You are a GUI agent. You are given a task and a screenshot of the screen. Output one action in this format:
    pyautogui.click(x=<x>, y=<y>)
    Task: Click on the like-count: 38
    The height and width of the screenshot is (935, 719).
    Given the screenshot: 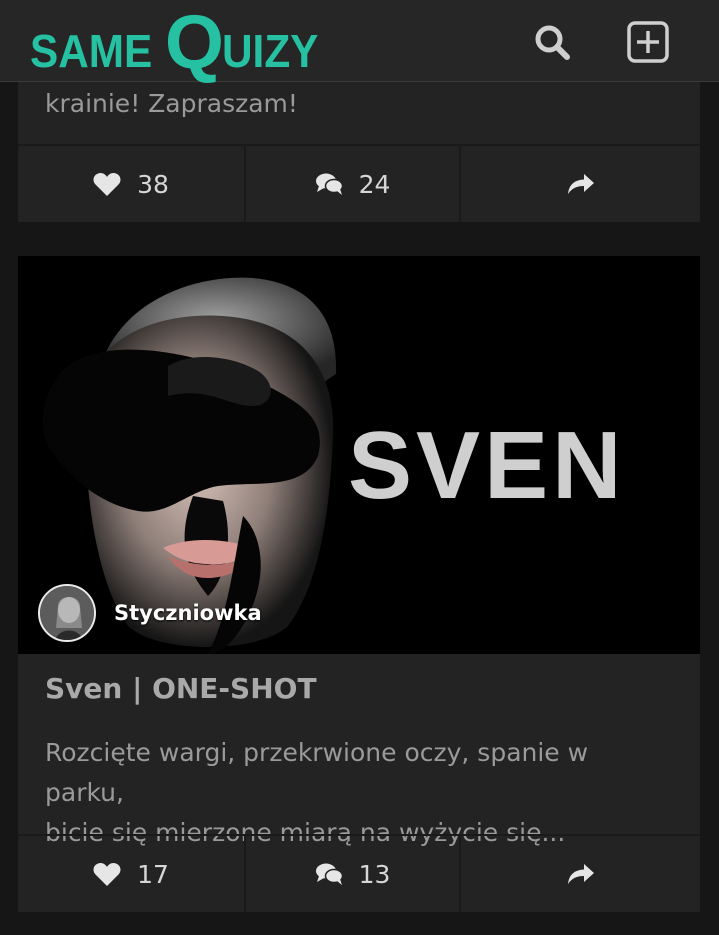 What is the action you would take?
    pyautogui.click(x=153, y=184)
    